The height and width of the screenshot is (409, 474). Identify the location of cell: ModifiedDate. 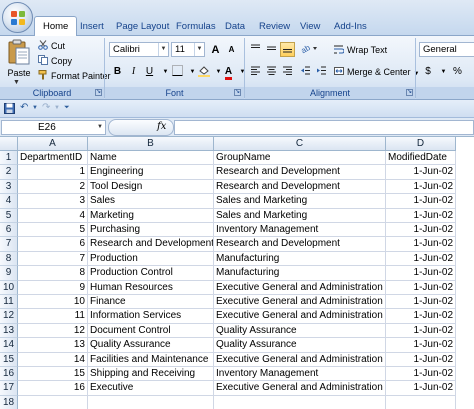
(421, 158).